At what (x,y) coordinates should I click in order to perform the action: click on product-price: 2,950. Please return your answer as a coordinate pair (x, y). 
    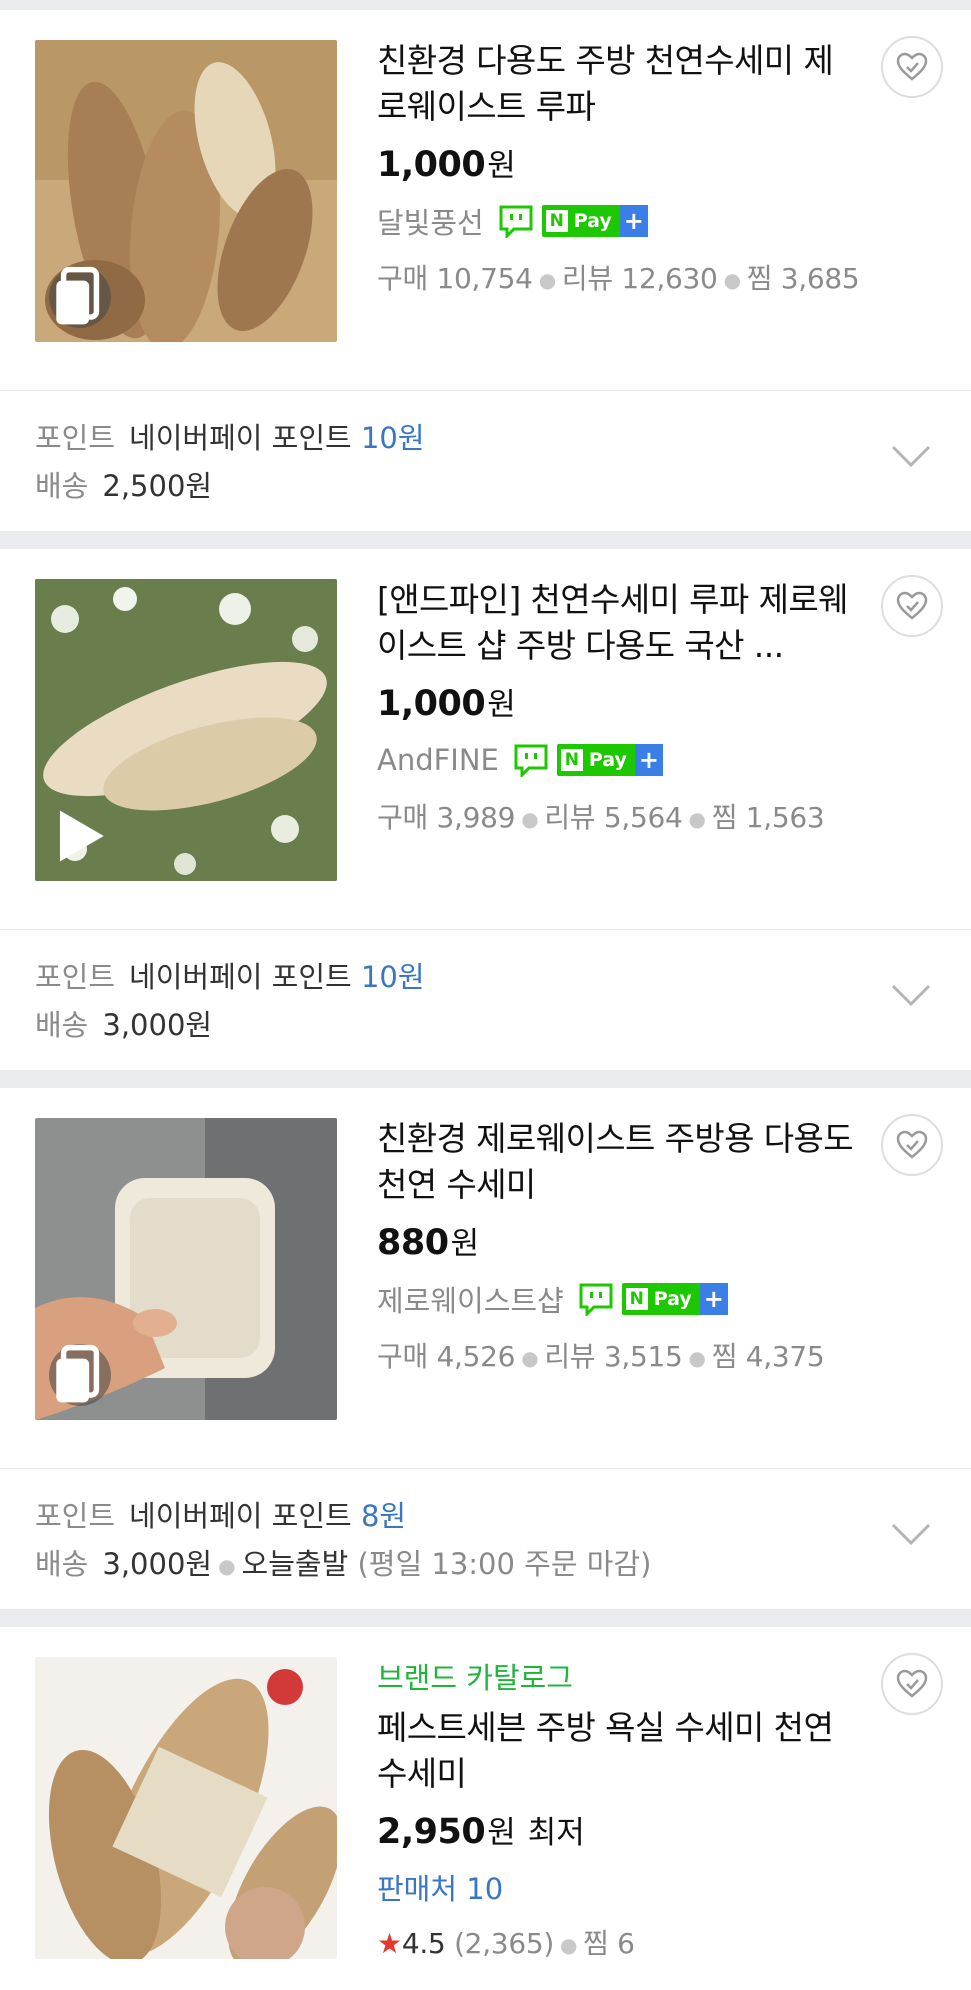
    Looking at the image, I should click on (431, 1832).